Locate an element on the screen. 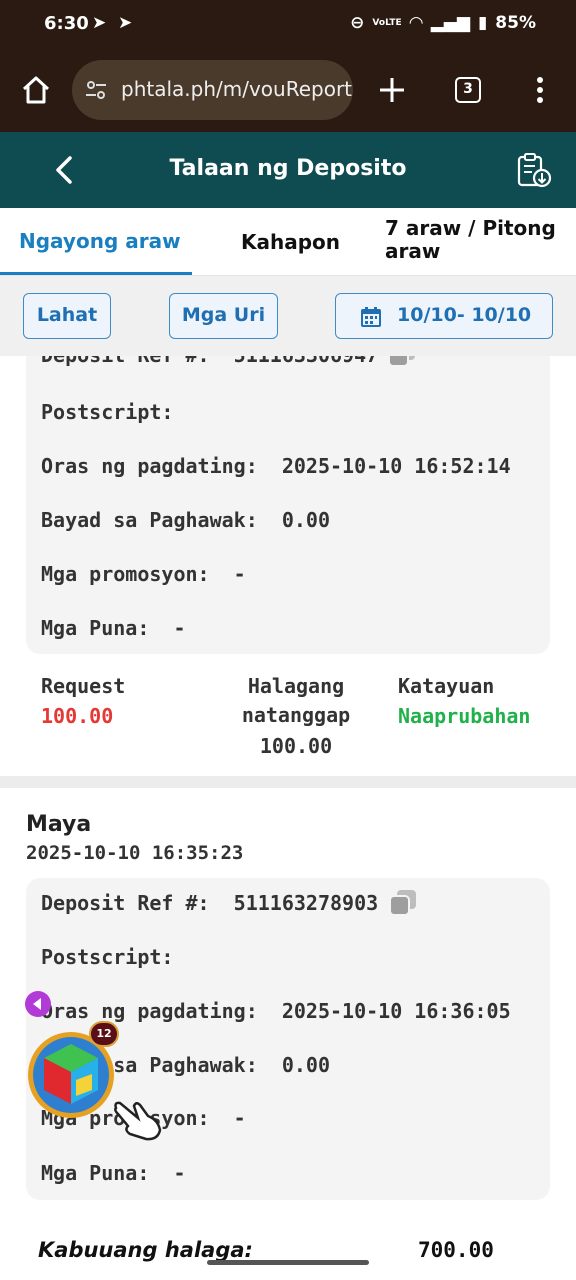 The image size is (576, 1280). filter-bar: Lahat Mga Uri 10/10- 10/10 is located at coordinates (288, 316).